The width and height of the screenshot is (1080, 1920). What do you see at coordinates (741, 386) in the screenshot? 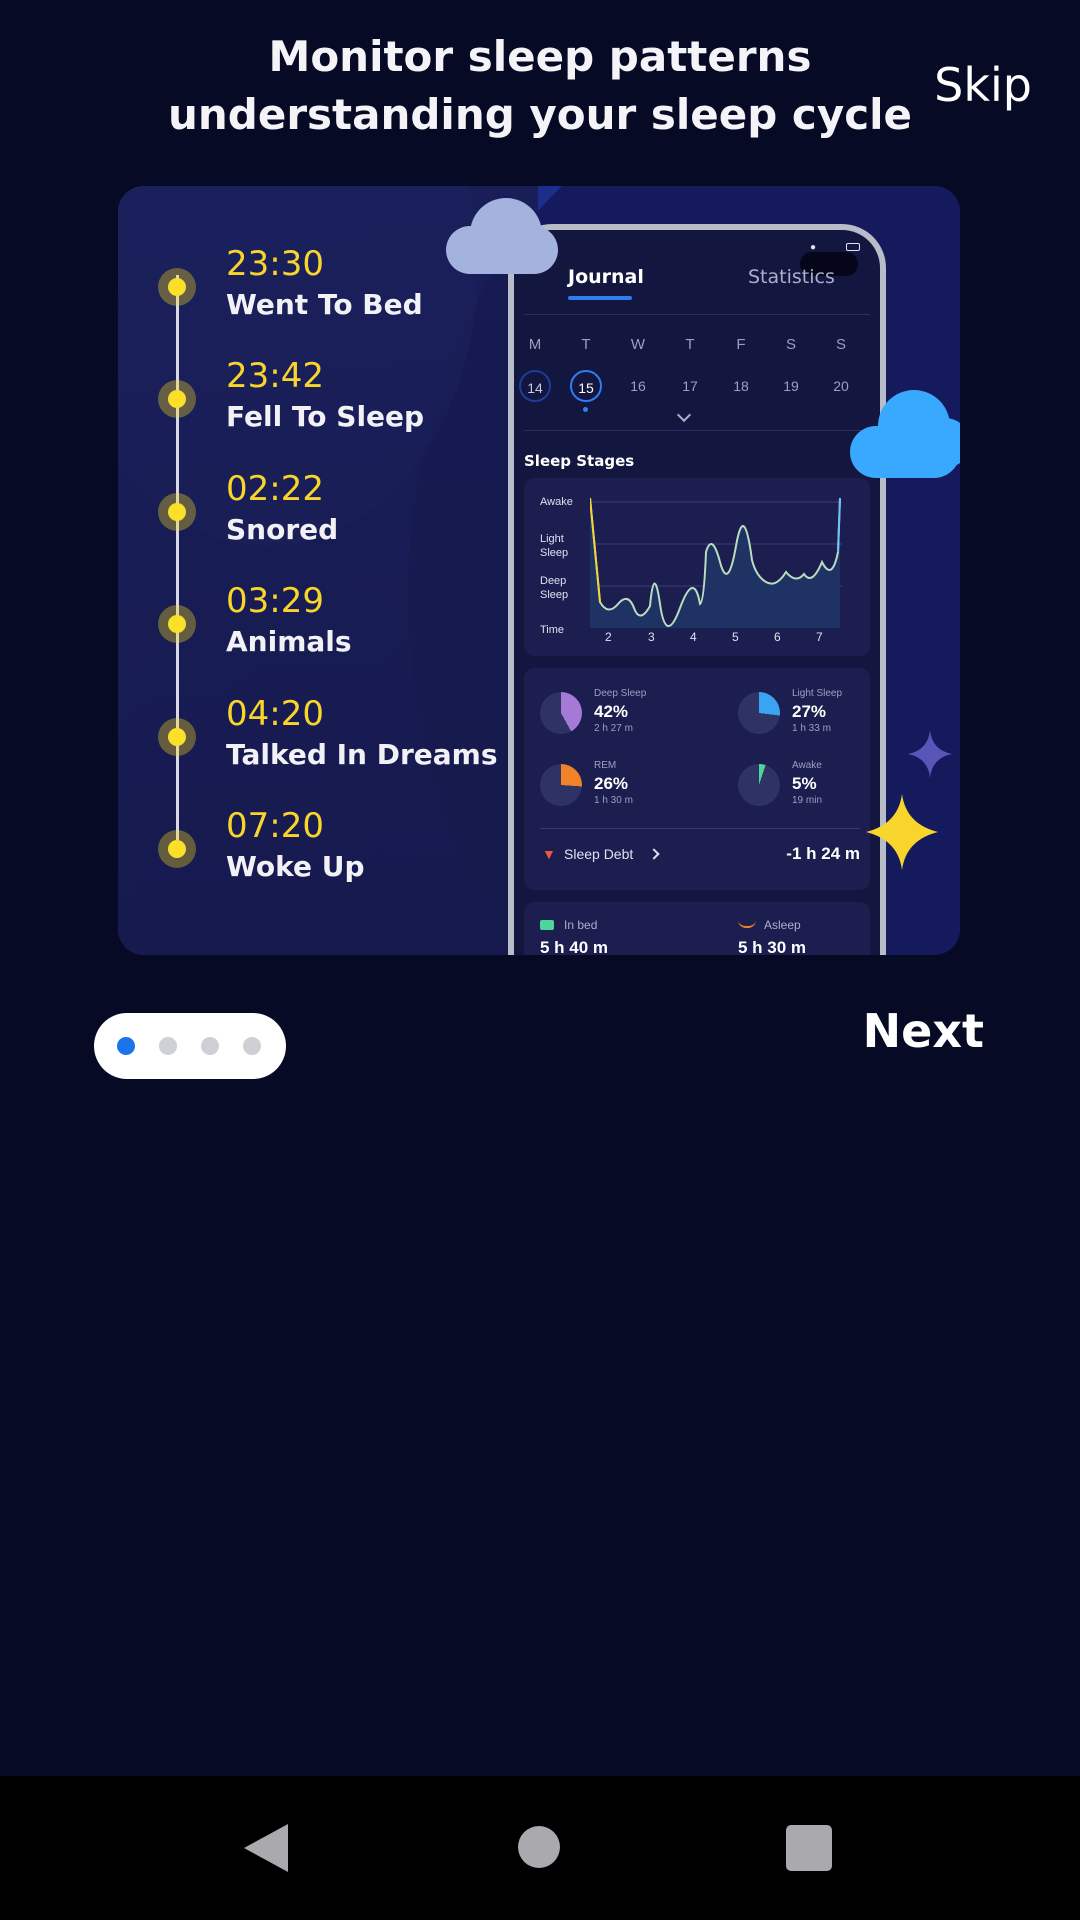
I see `date-cell: 18` at bounding box center [741, 386].